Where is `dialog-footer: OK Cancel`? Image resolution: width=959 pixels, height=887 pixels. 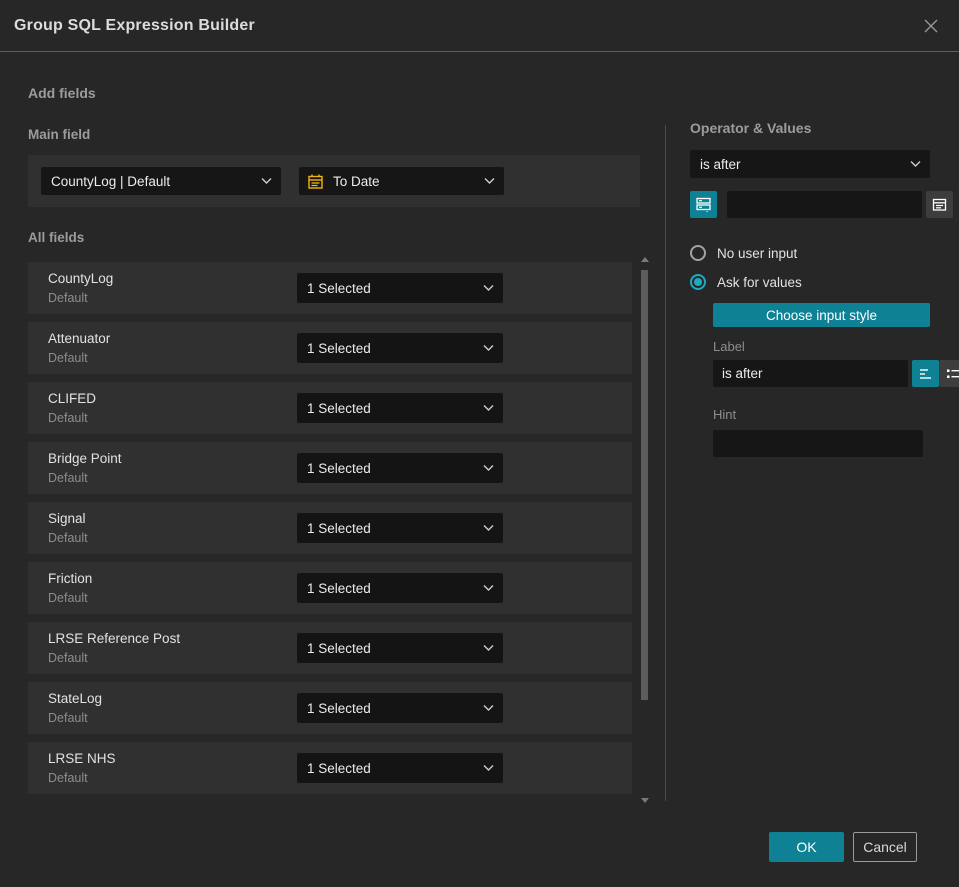
dialog-footer: OK Cancel is located at coordinates (843, 847).